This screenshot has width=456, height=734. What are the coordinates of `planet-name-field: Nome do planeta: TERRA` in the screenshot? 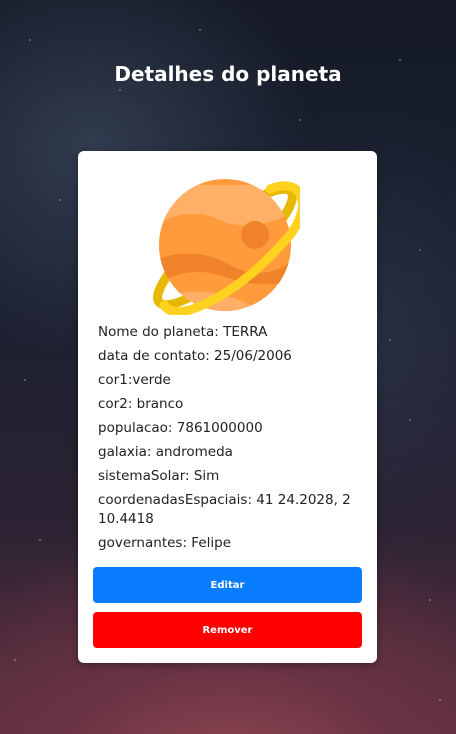 It's located at (183, 332).